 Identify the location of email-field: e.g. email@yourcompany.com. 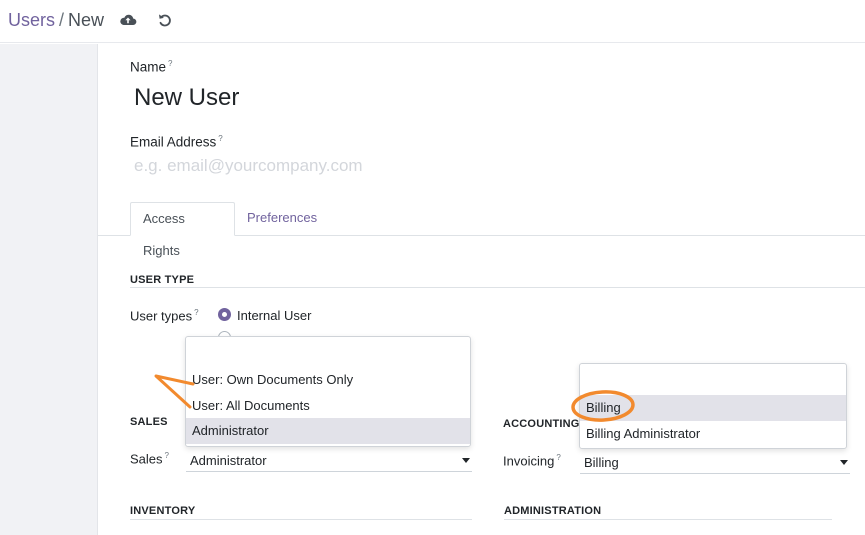
(248, 166).